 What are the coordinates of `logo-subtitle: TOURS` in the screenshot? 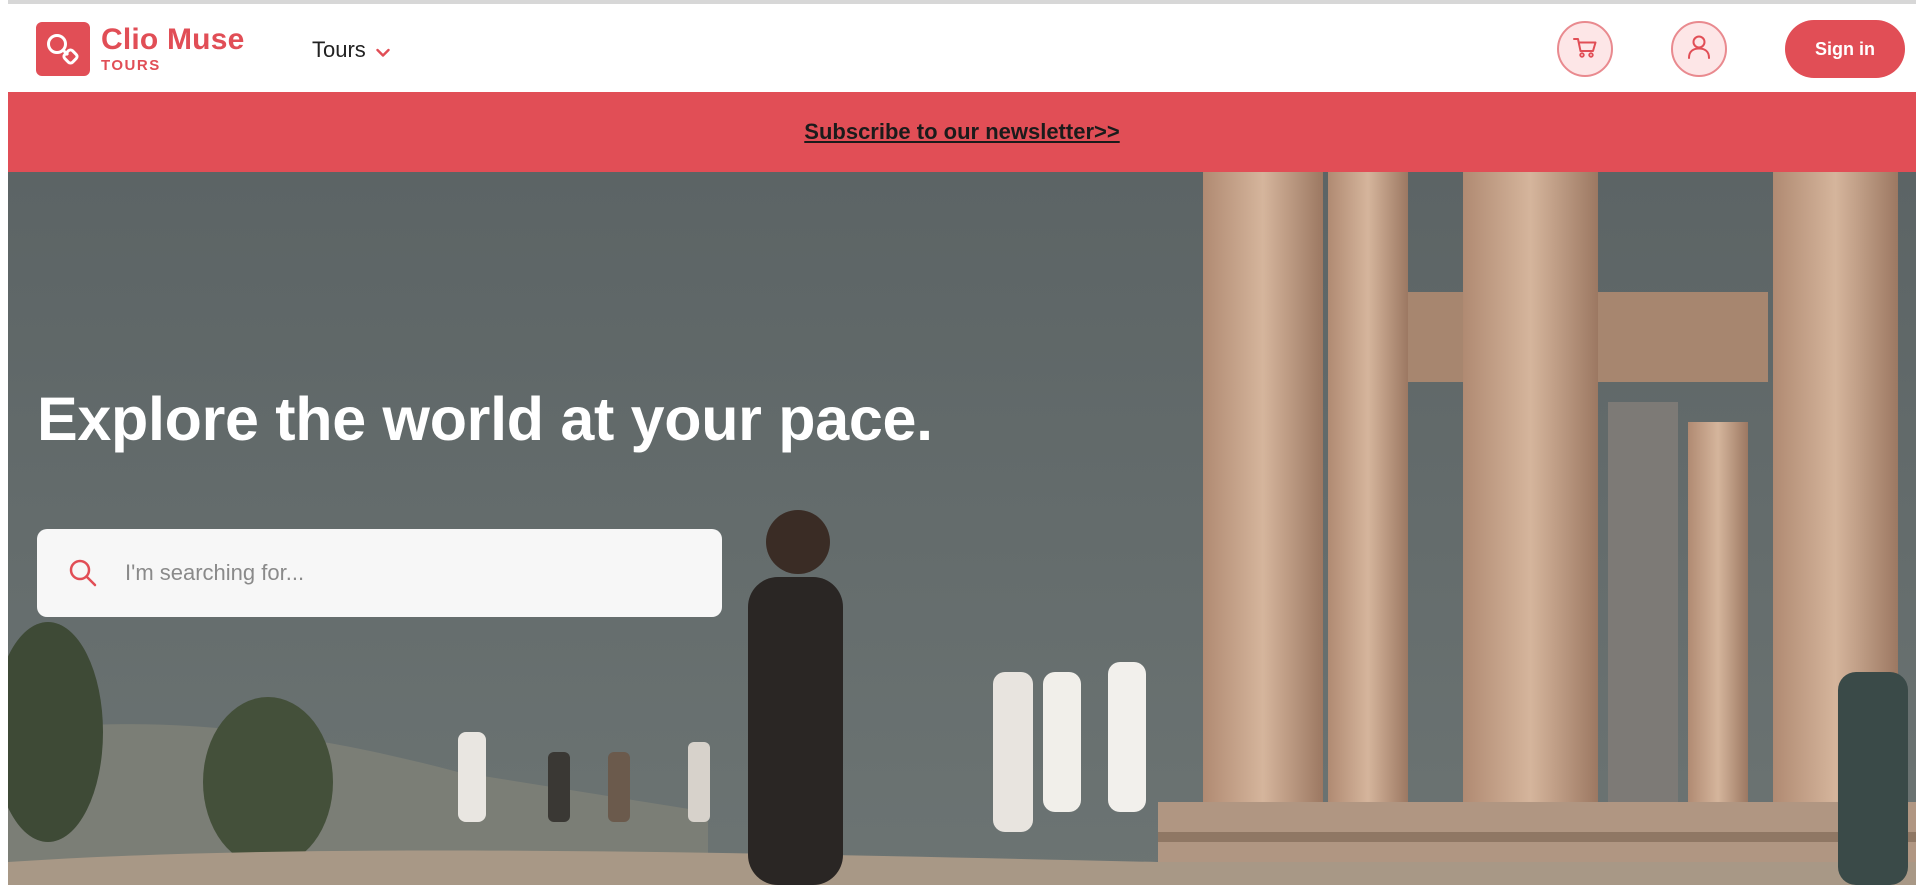 It's located at (131, 65).